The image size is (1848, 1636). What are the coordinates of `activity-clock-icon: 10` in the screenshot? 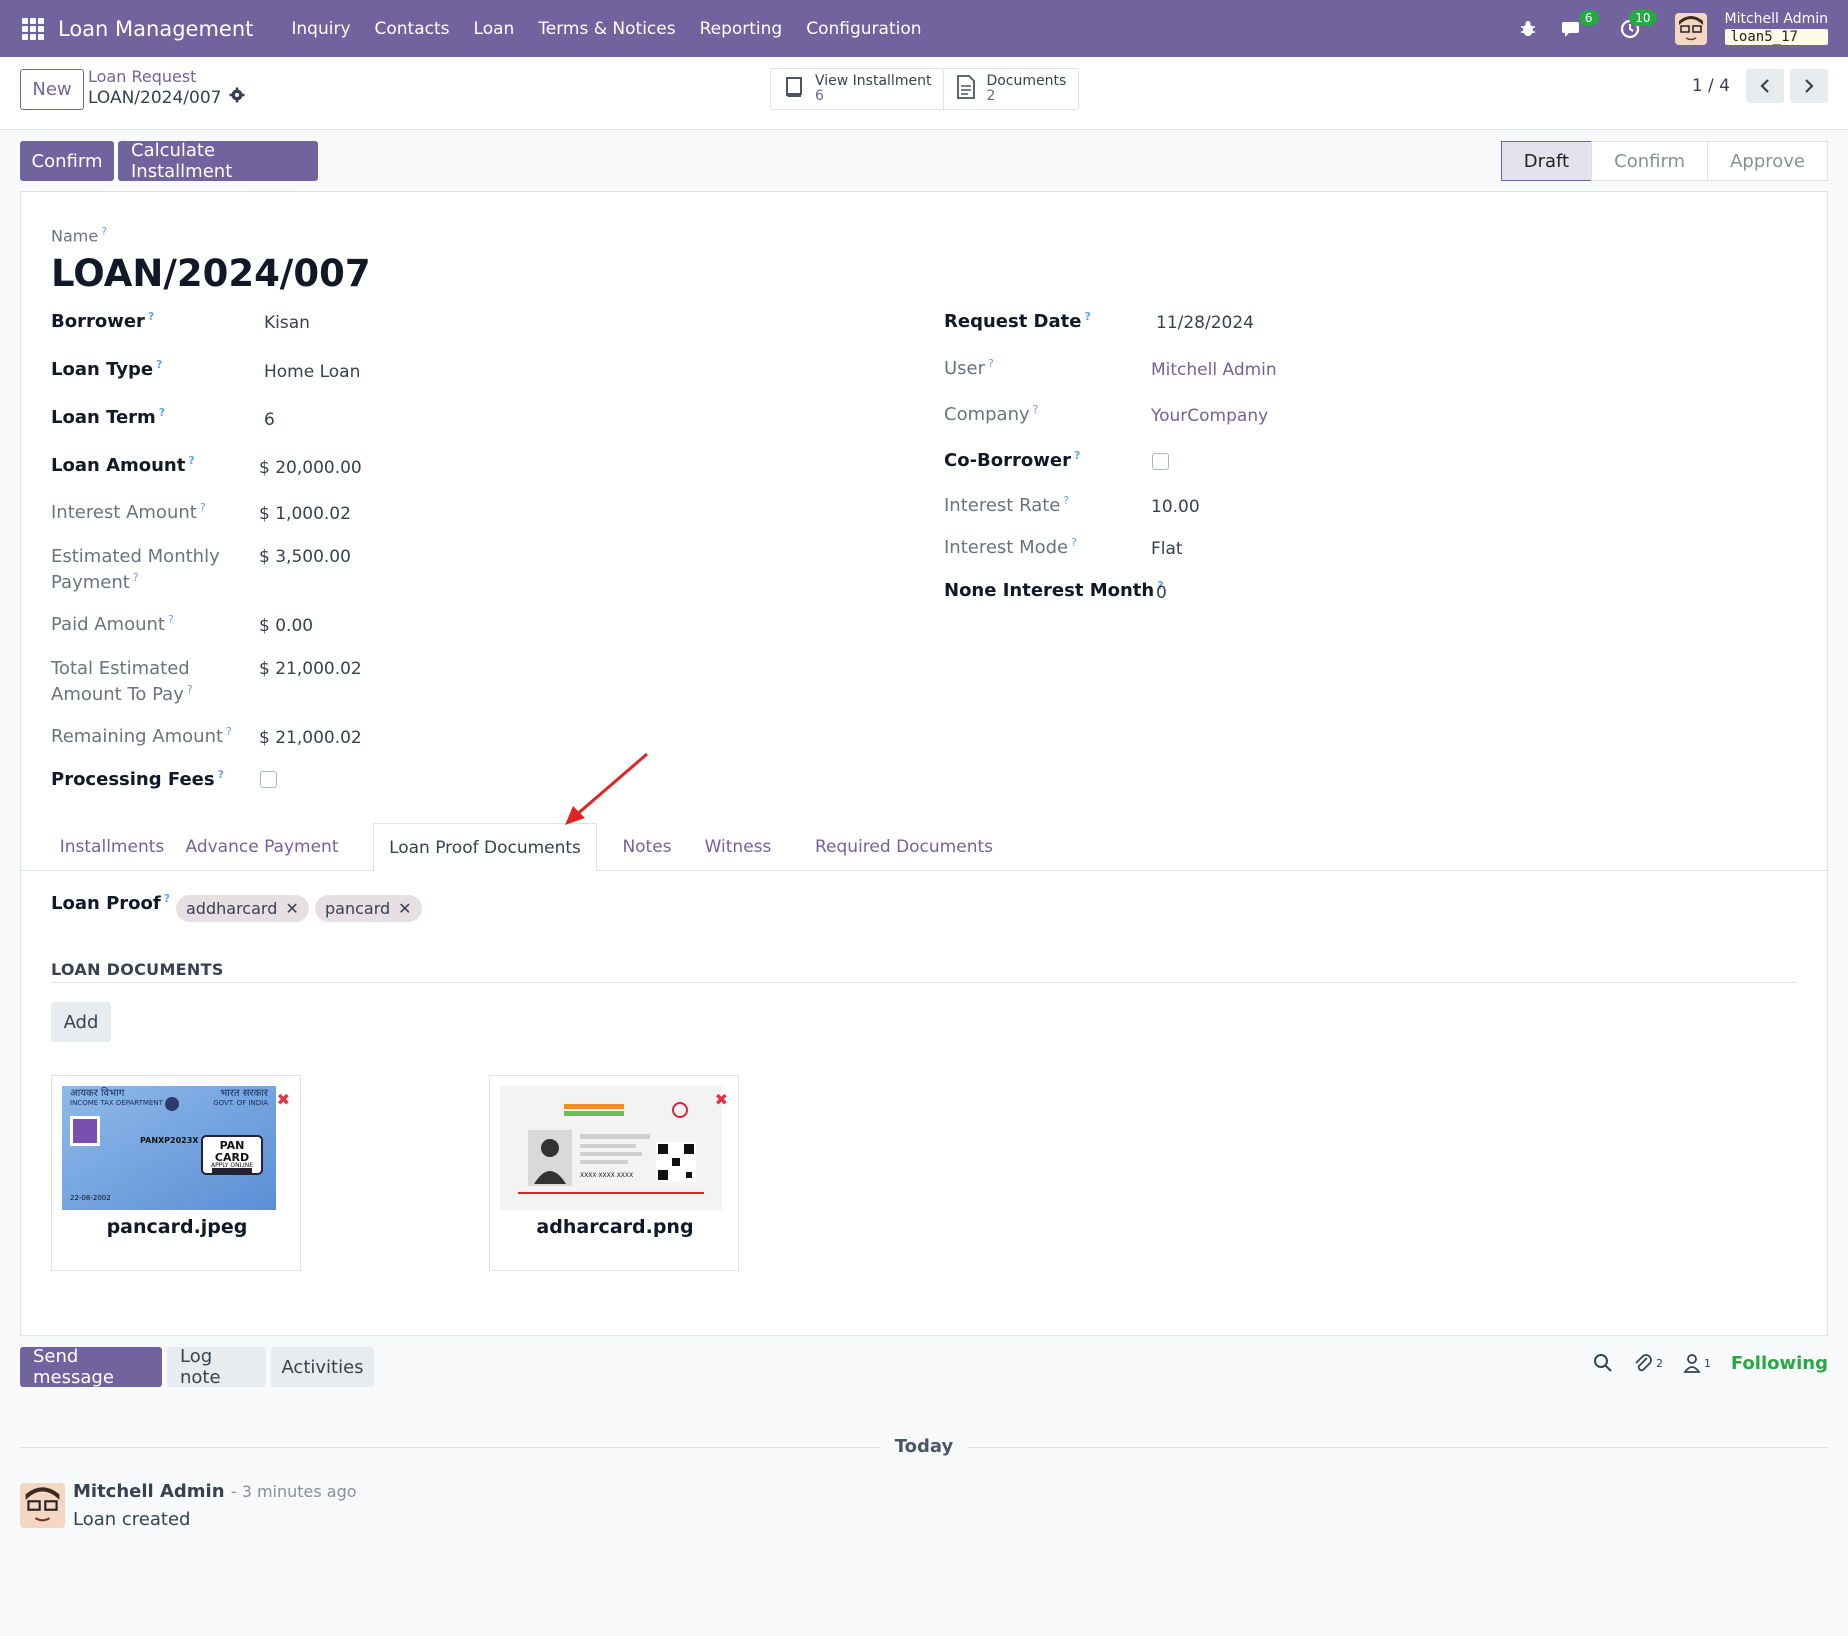 It's located at (1637, 25).